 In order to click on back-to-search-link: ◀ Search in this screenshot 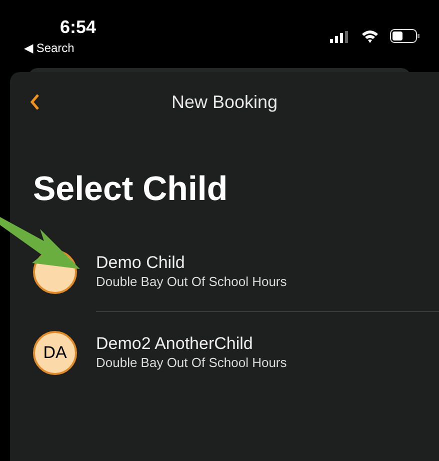, I will do `click(49, 48)`.